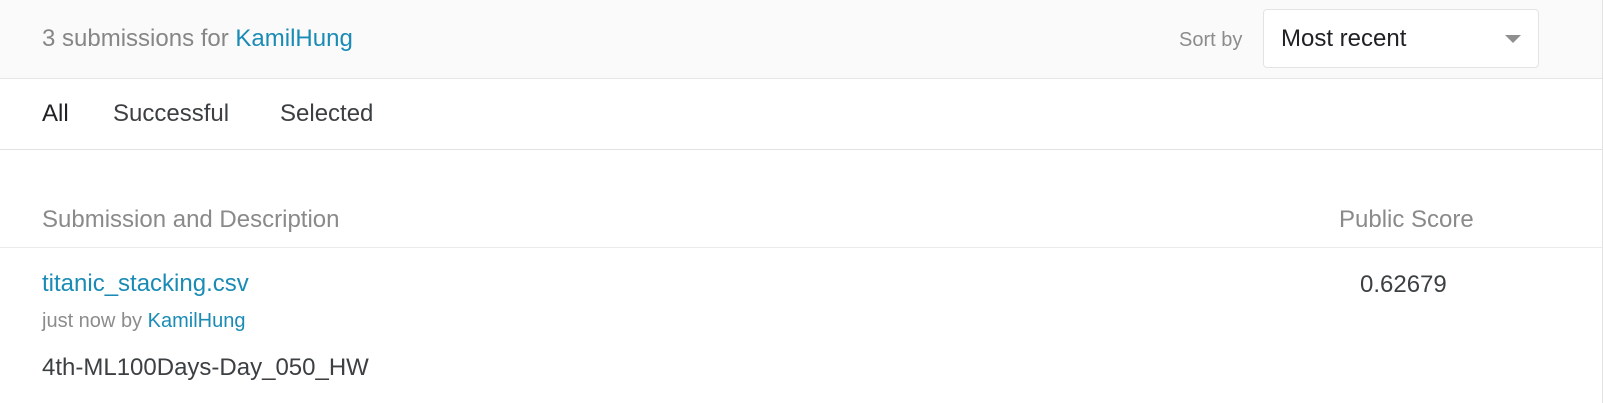 This screenshot has width=1603, height=403. I want to click on tab-all: All, so click(55, 114).